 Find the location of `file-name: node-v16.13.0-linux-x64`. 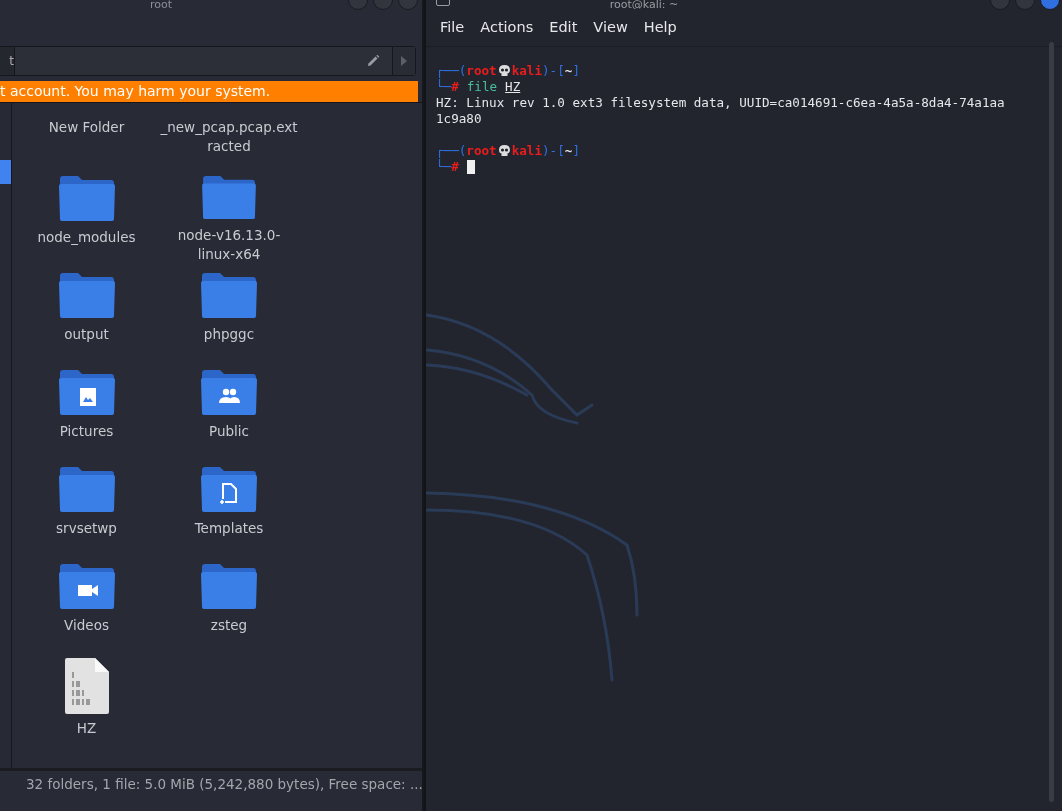

file-name: node-v16.13.0-linux-x64 is located at coordinates (229, 245).